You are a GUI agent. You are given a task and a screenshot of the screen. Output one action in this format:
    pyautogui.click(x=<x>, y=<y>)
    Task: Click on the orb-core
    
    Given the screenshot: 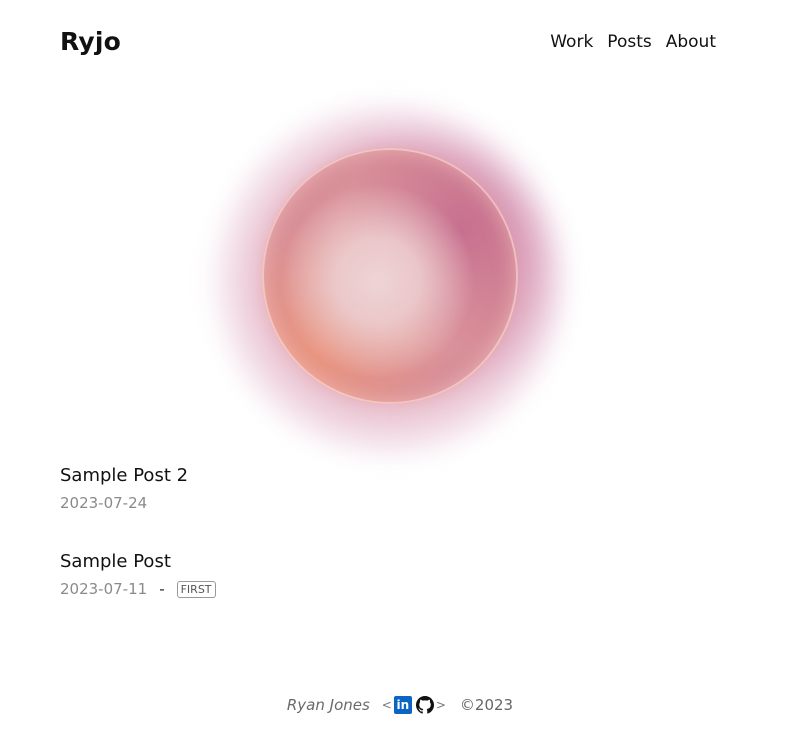 What is the action you would take?
    pyautogui.click(x=390, y=276)
    